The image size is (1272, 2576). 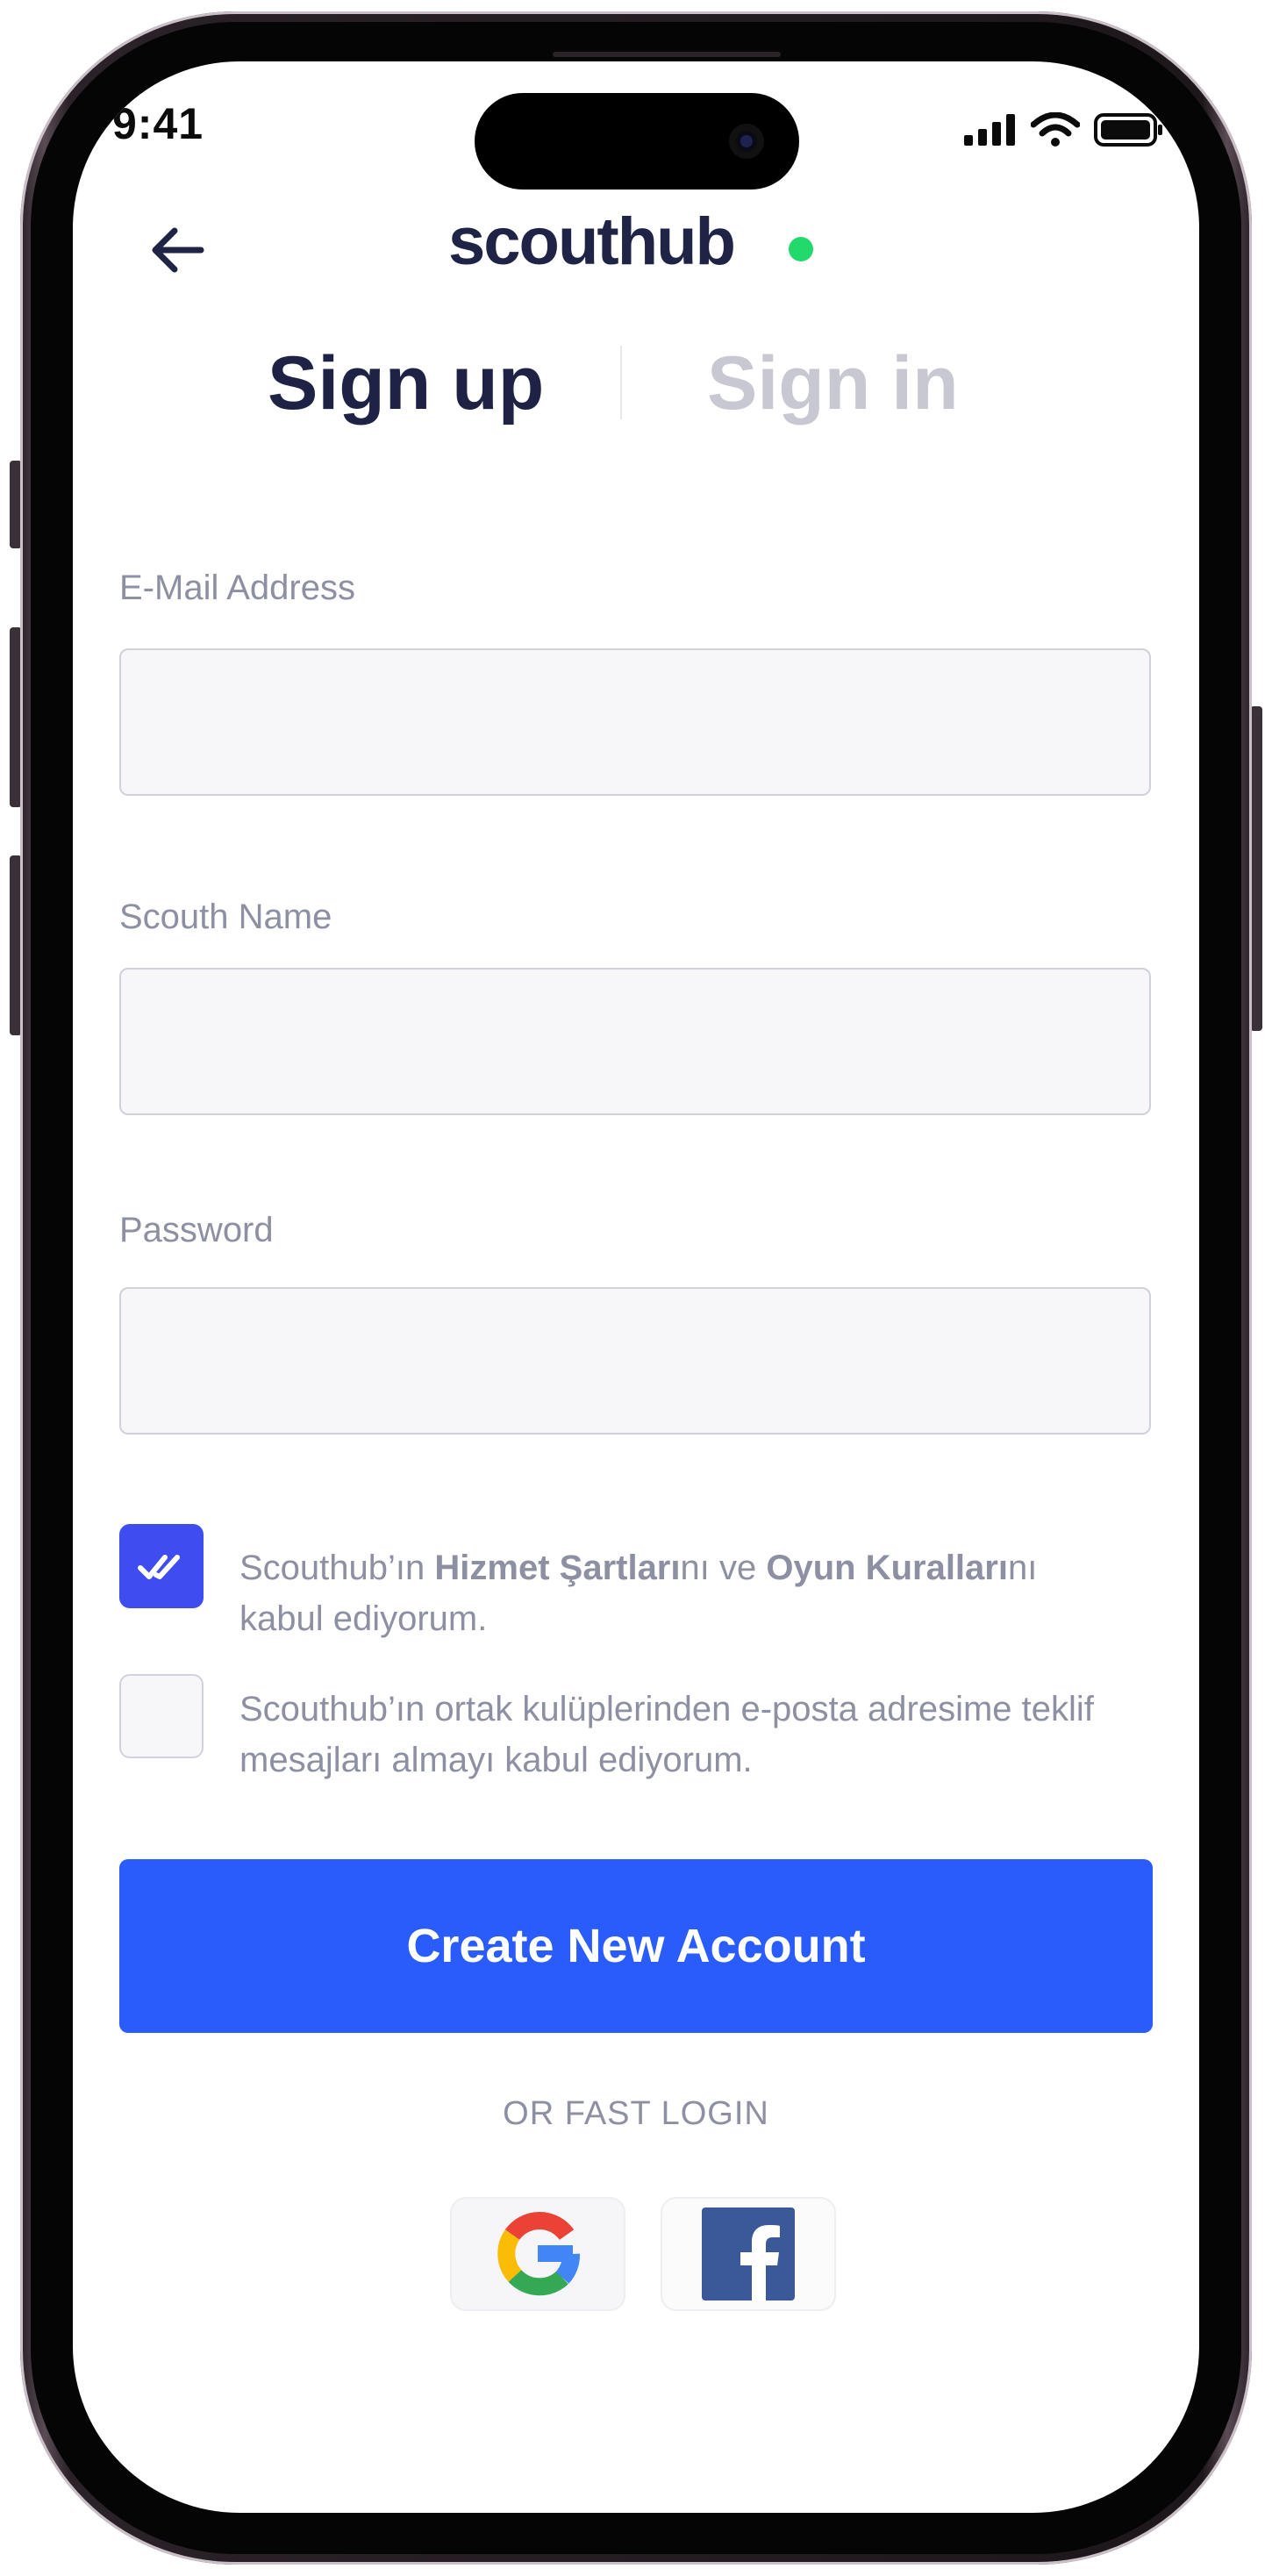 I want to click on power-button, so click(x=1256, y=868).